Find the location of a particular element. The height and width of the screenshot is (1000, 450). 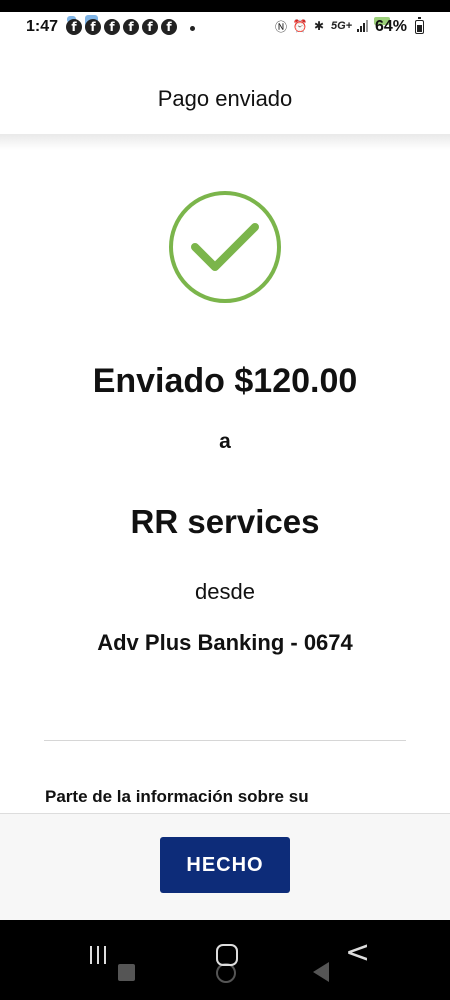

bluetooth-icon: ✱ is located at coordinates (319, 26).